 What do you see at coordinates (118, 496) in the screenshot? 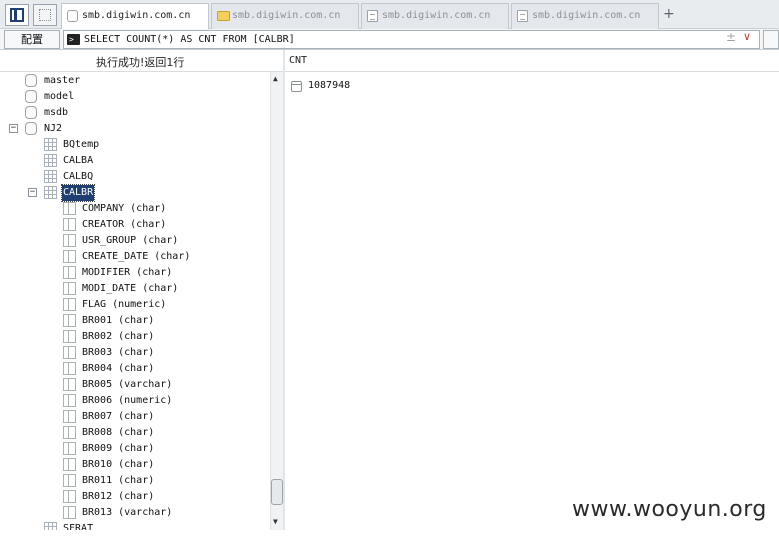
I see `column-label: BR012 (char)` at bounding box center [118, 496].